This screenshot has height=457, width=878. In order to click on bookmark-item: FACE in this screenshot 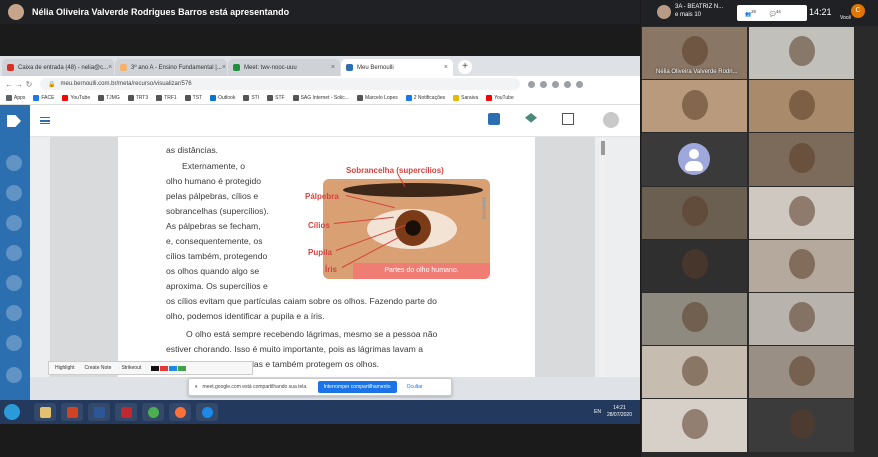, I will do `click(43, 98)`.